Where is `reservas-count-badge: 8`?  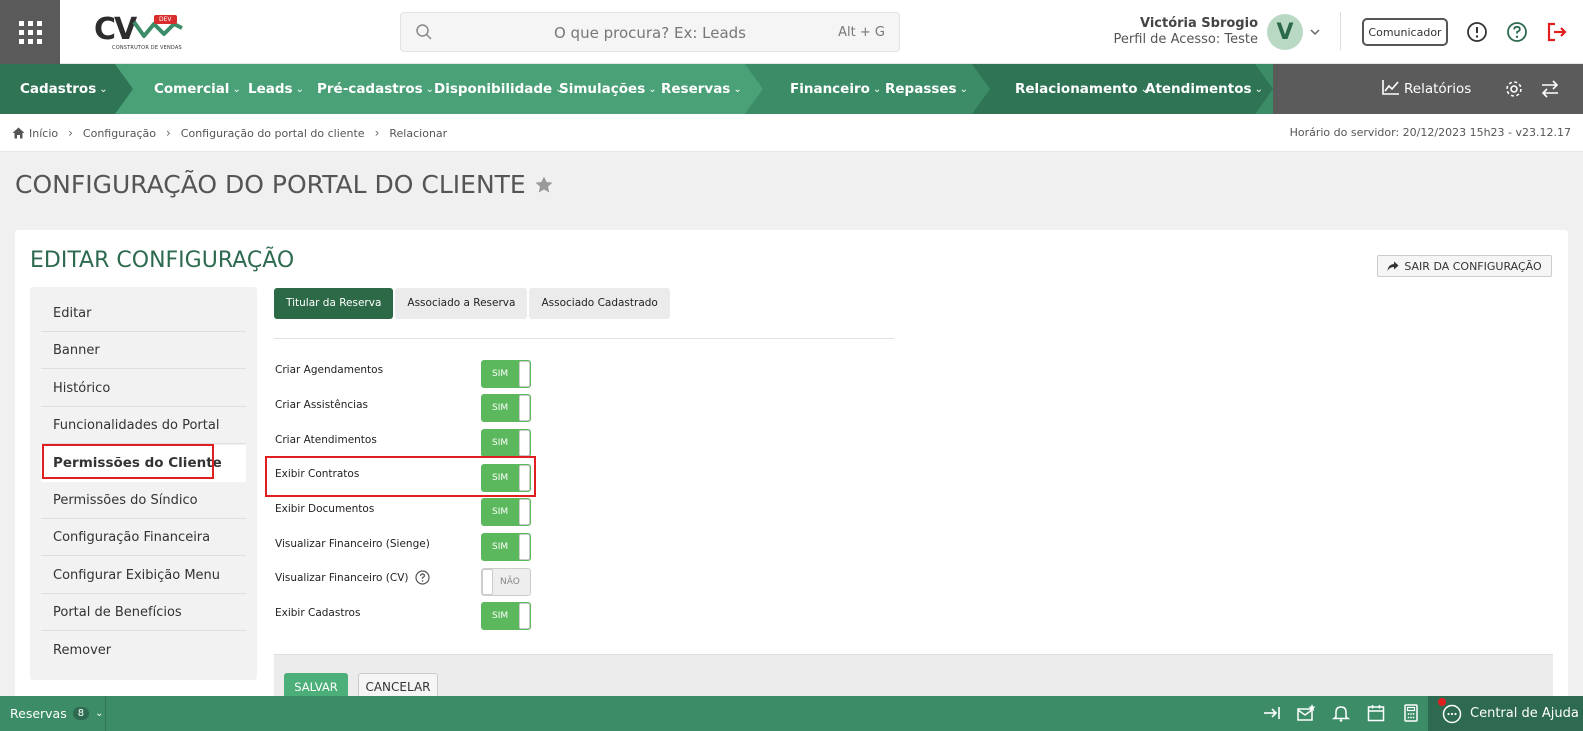 reservas-count-badge: 8 is located at coordinates (81, 713).